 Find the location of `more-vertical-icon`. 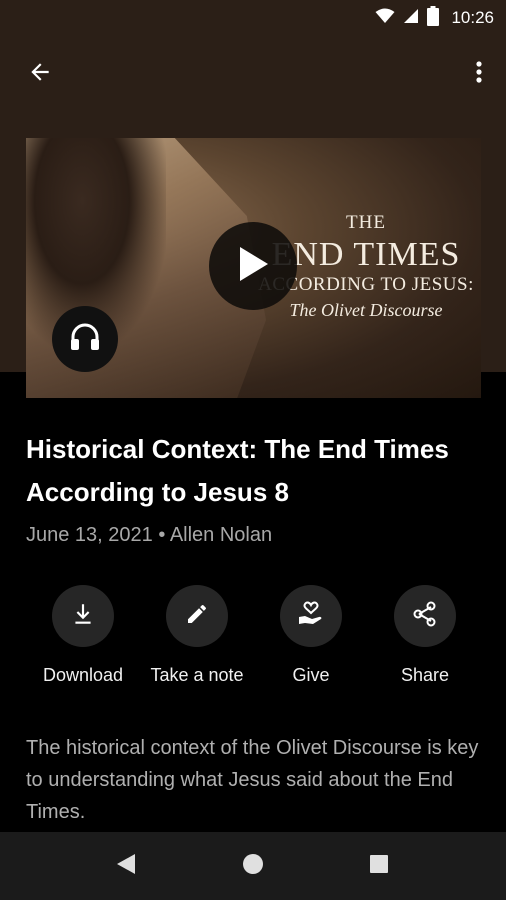

more-vertical-icon is located at coordinates (479, 74).